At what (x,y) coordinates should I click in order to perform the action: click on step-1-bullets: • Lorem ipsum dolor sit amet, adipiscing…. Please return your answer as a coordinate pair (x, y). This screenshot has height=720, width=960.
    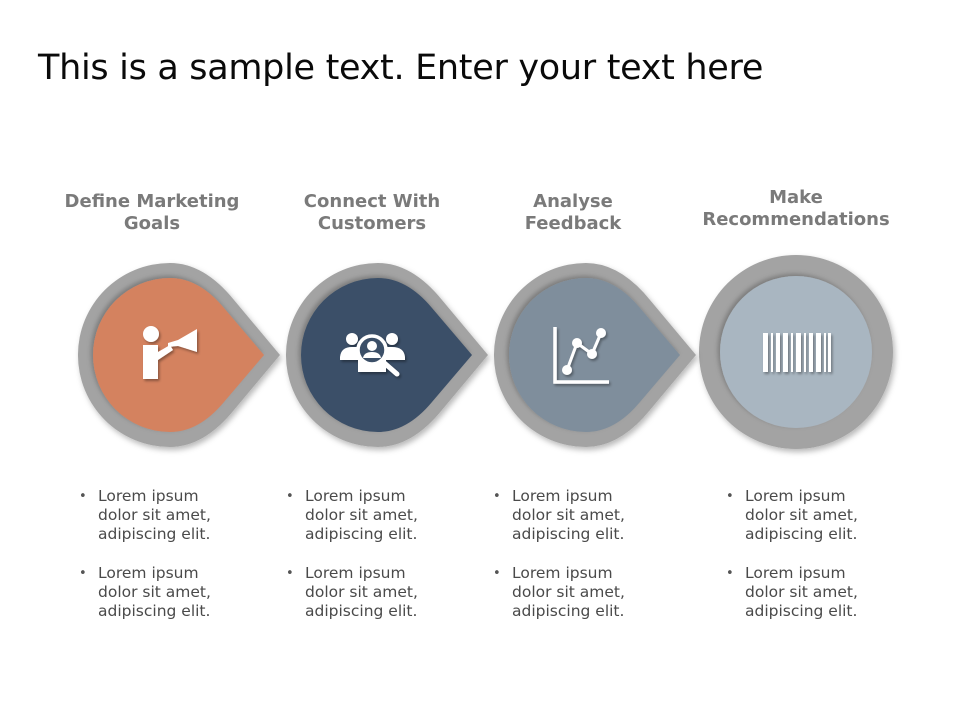
    Looking at the image, I should click on (164, 564).